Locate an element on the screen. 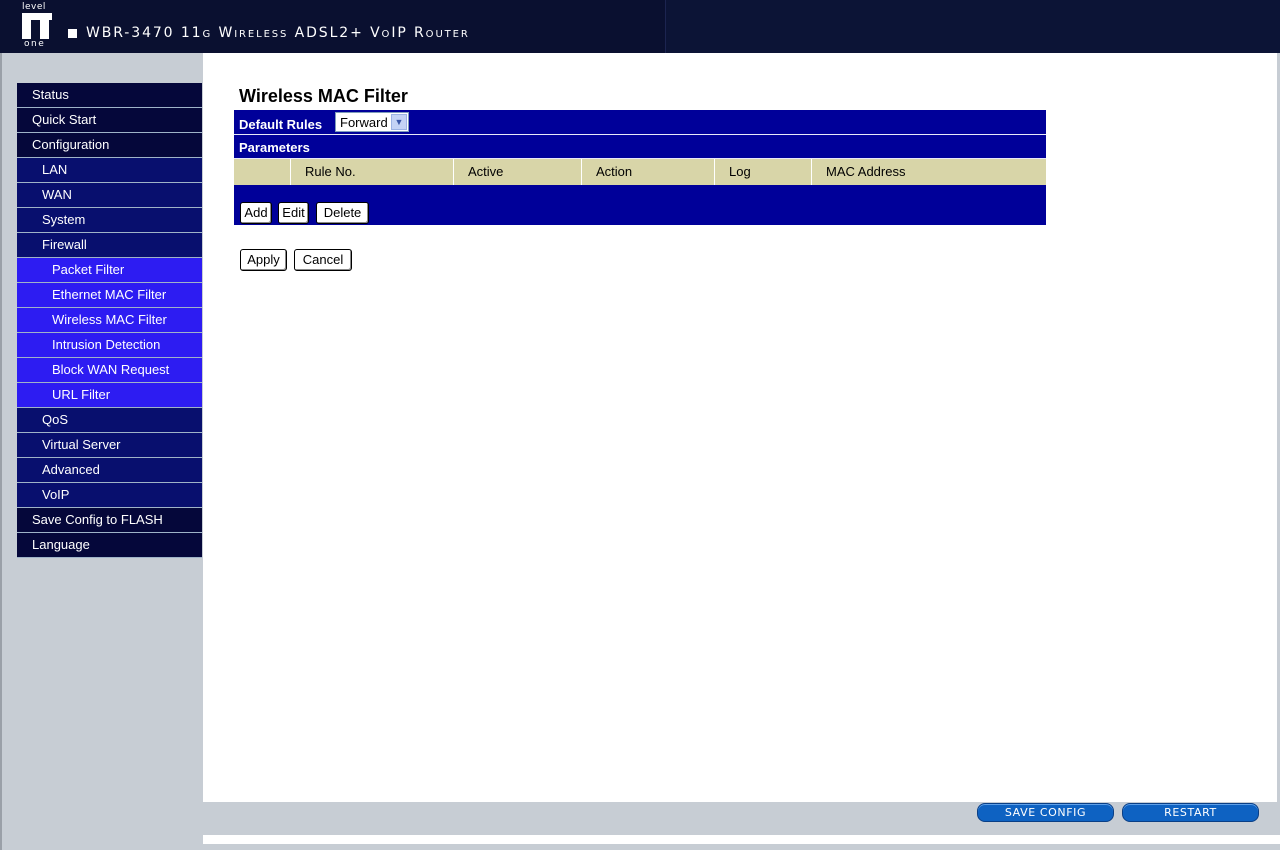 The height and width of the screenshot is (850, 1280). chevron-down-icon: ▼ is located at coordinates (399, 122).